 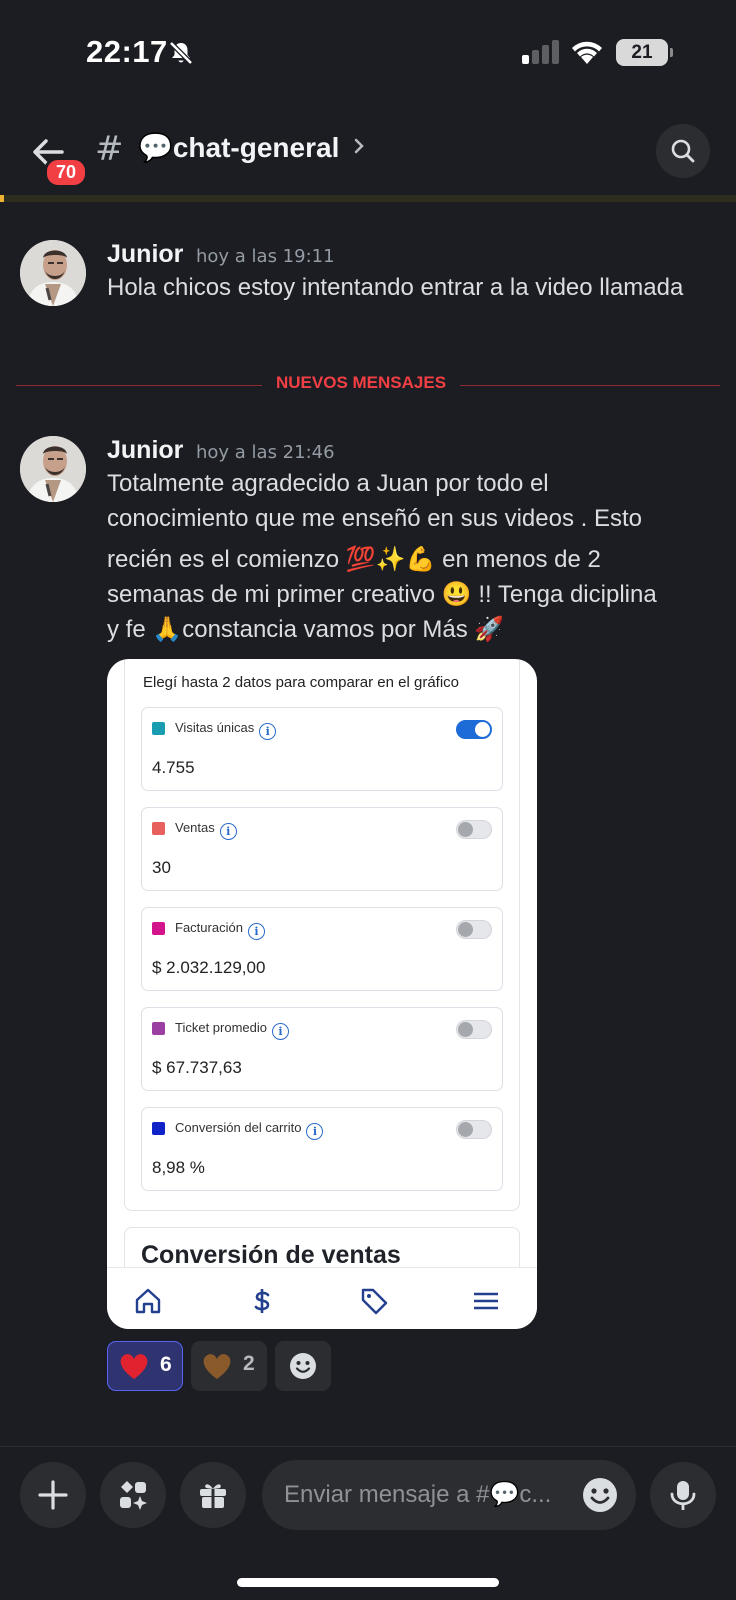 What do you see at coordinates (322, 1149) in the screenshot?
I see `metric-card: Conversión del carrito i 8,98 %` at bounding box center [322, 1149].